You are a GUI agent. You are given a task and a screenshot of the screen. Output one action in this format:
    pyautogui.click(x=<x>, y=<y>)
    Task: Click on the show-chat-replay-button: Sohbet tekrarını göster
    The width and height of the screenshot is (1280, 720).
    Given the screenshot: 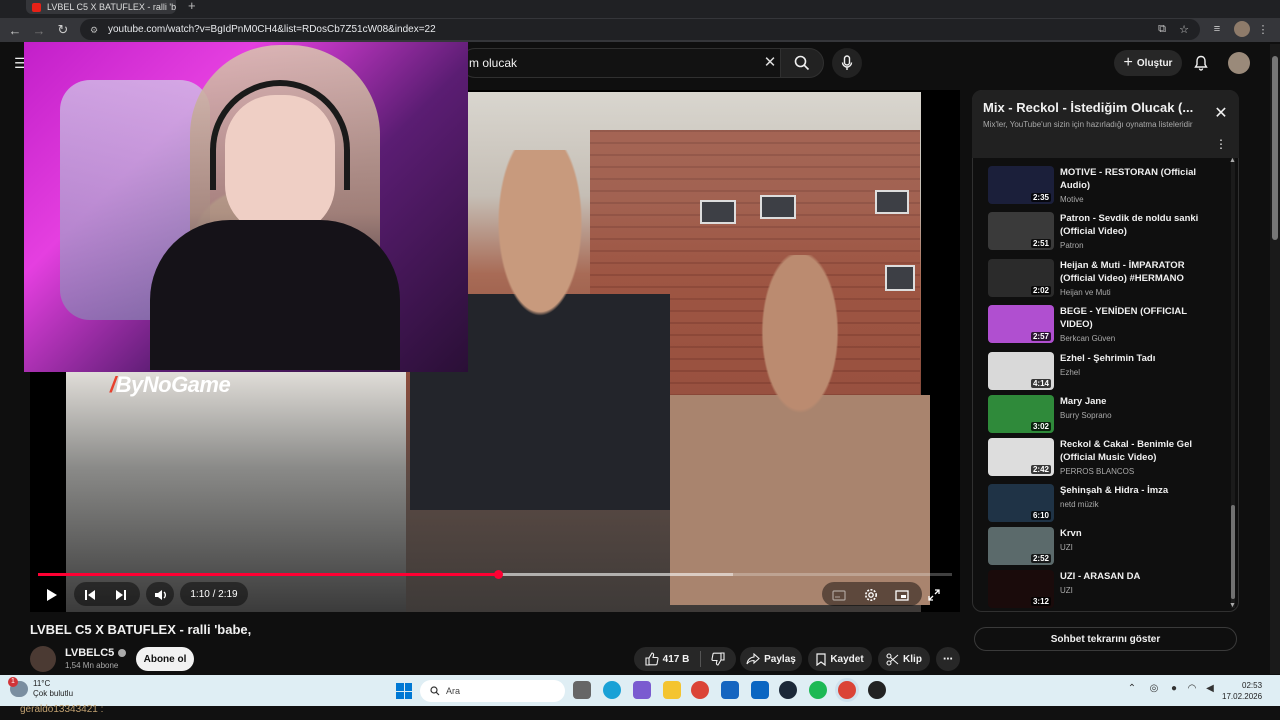 What is the action you would take?
    pyautogui.click(x=1105, y=639)
    